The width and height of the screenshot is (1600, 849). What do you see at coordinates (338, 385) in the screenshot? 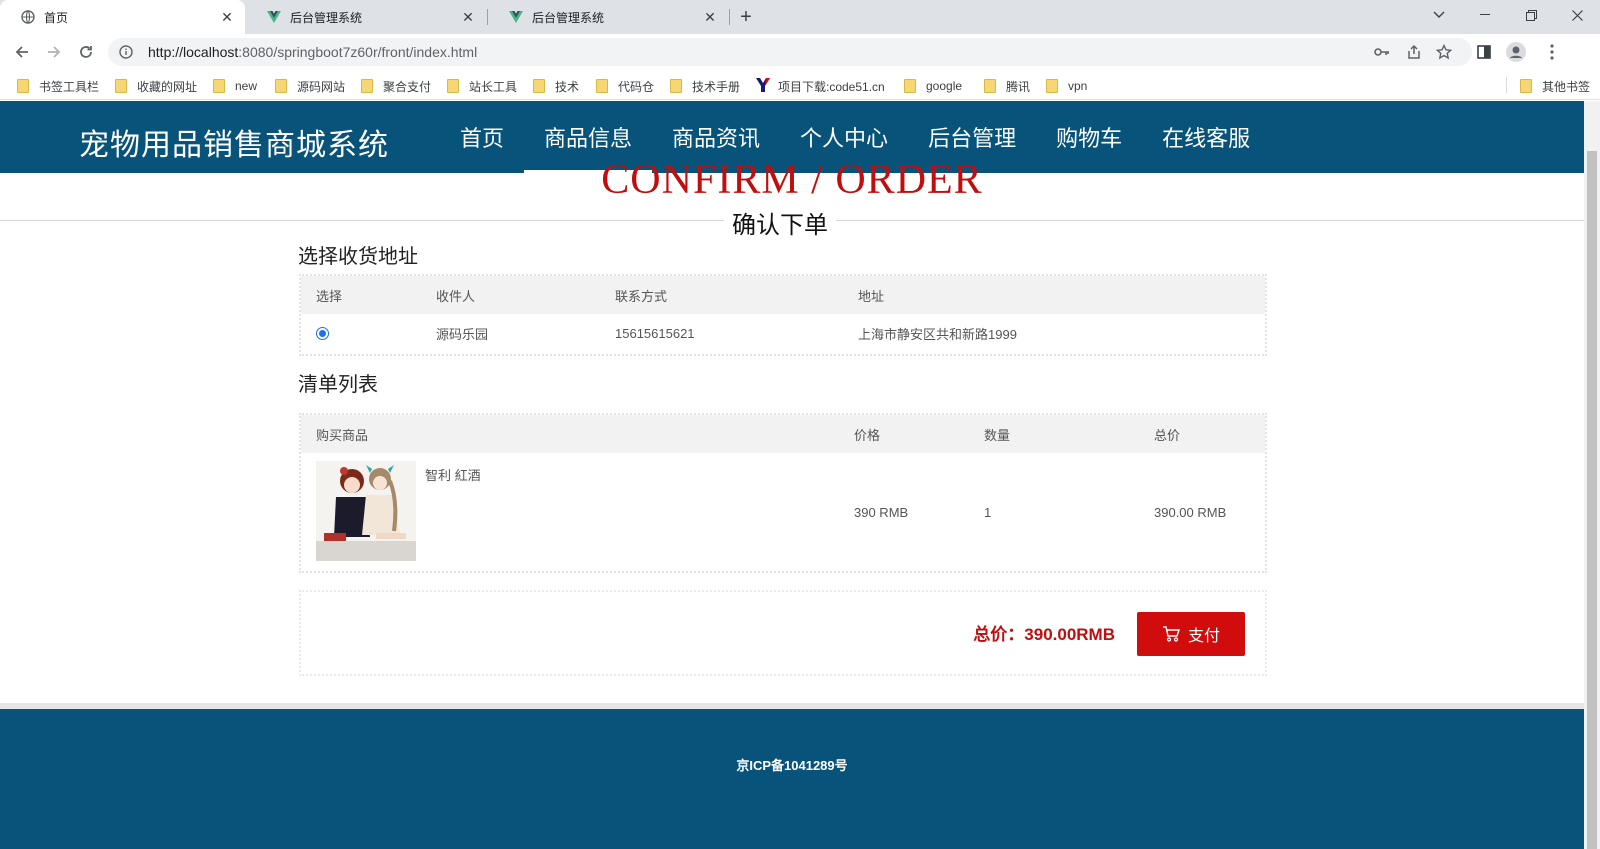
I see `order-list-title: 清单列表` at bounding box center [338, 385].